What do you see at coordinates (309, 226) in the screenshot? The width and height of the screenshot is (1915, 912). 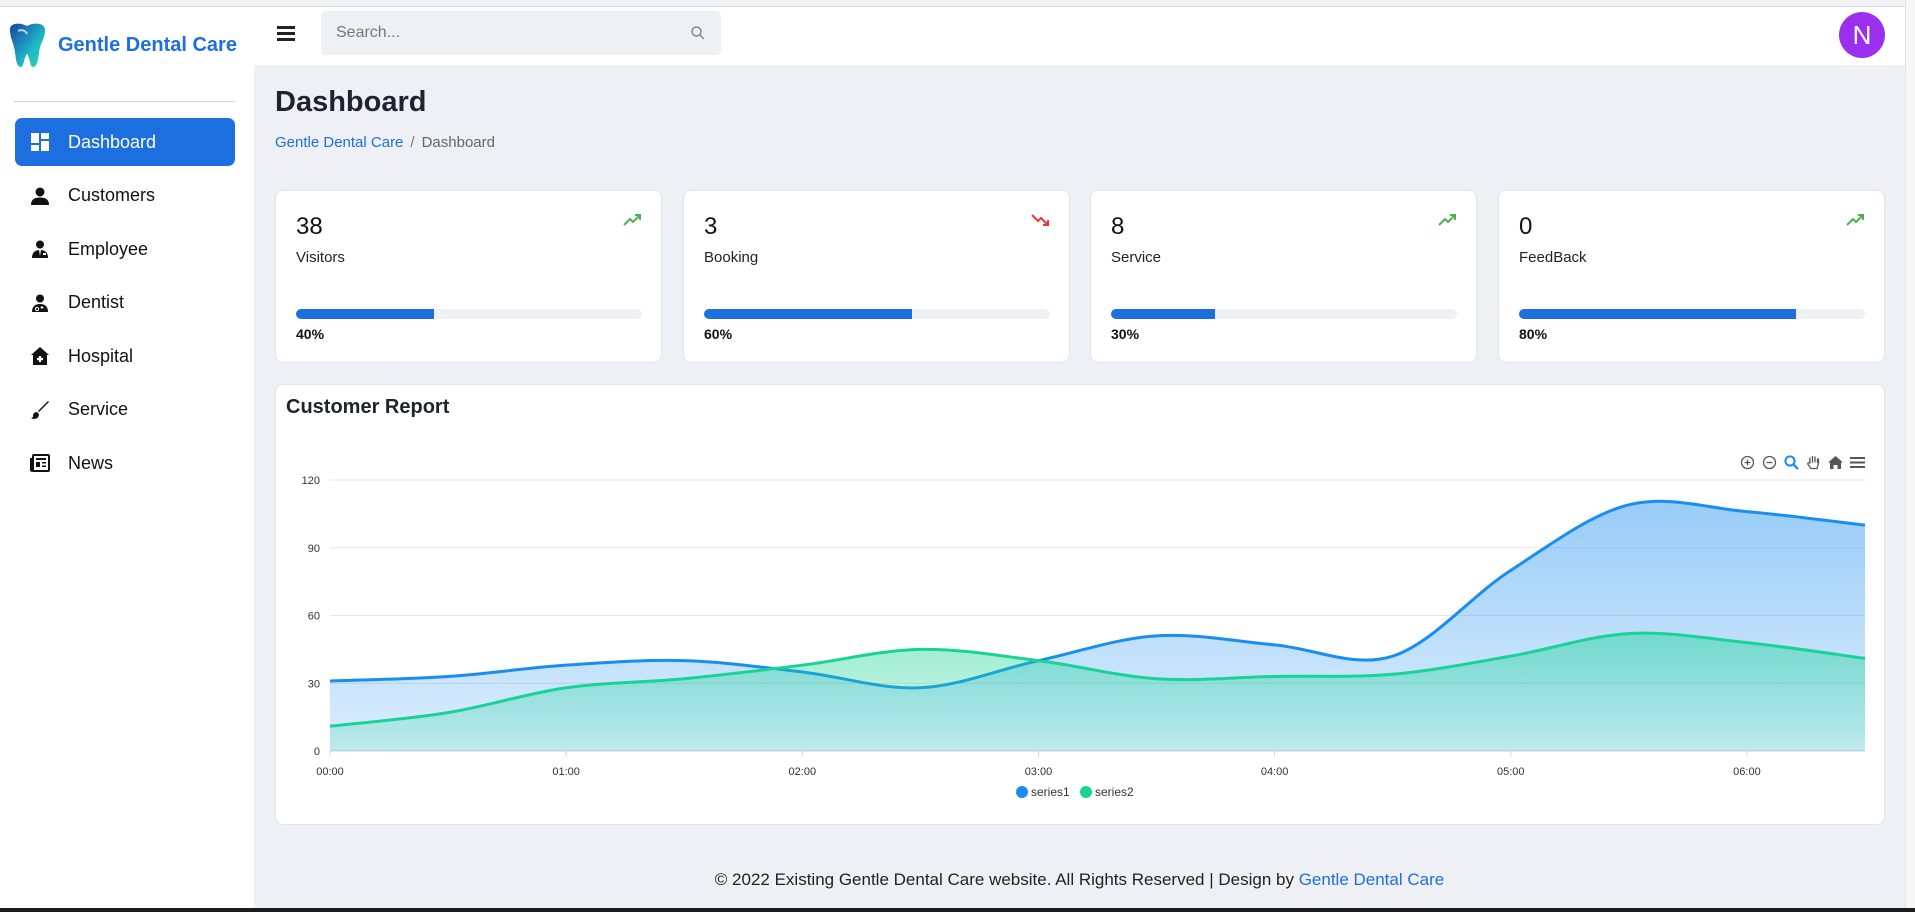 I see `stat-value: 38` at bounding box center [309, 226].